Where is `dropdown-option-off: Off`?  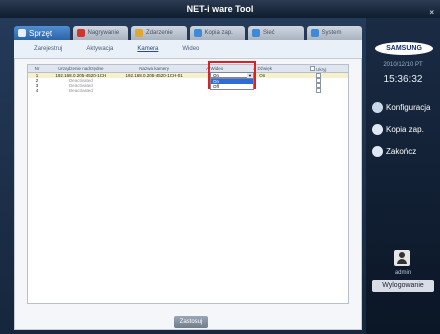
dropdown-option-off: Off is located at coordinates (232, 86).